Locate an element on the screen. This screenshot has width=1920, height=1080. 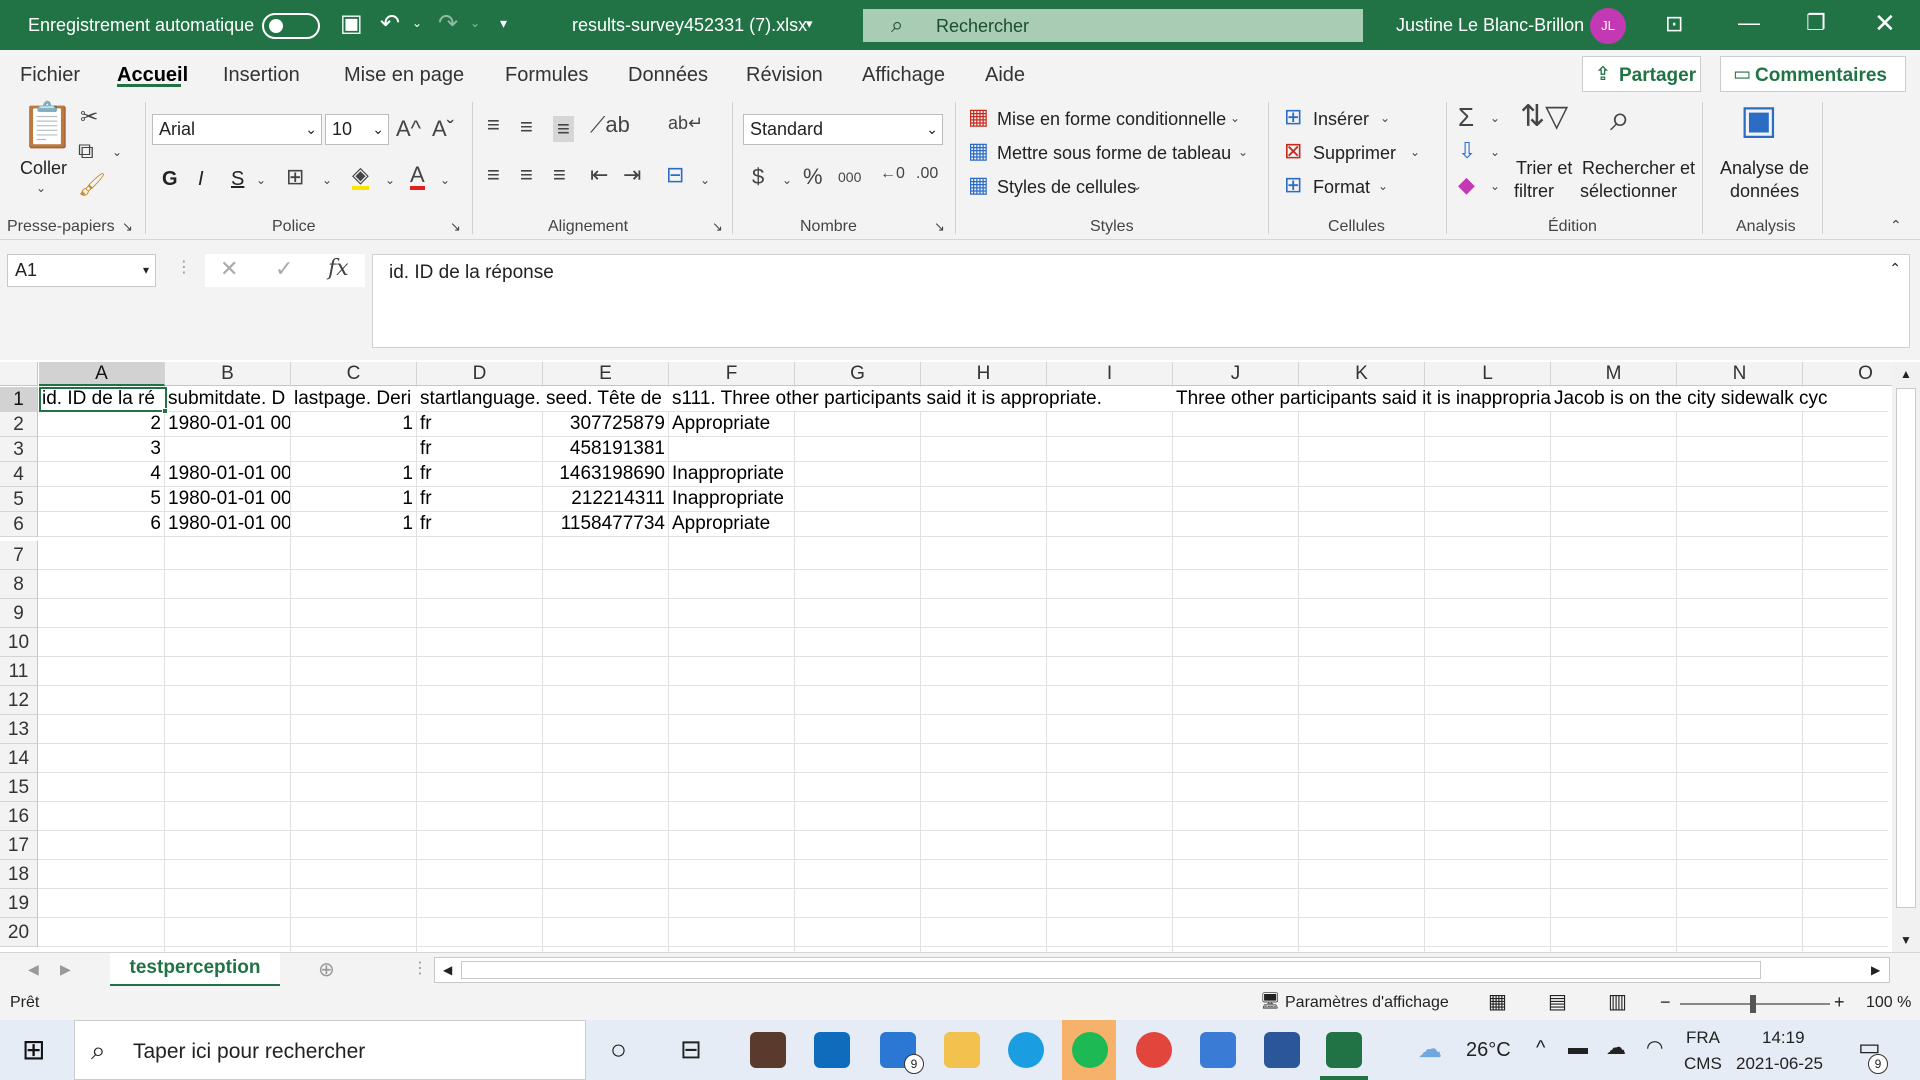
decrease-indent-icon: ⇤ is located at coordinates (599, 175).